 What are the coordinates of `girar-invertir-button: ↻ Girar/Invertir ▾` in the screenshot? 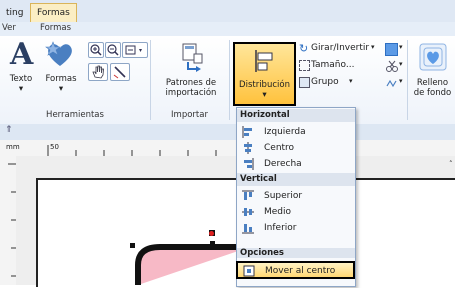 It's located at (339, 49).